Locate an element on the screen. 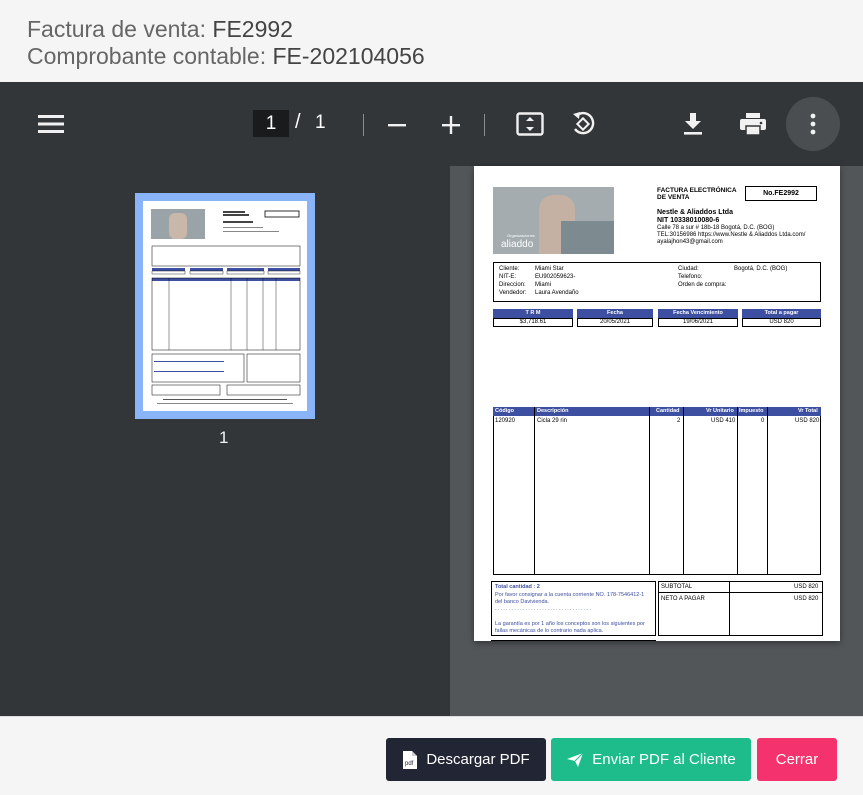 The width and height of the screenshot is (863, 795). page-thumbnail is located at coordinates (225, 306).